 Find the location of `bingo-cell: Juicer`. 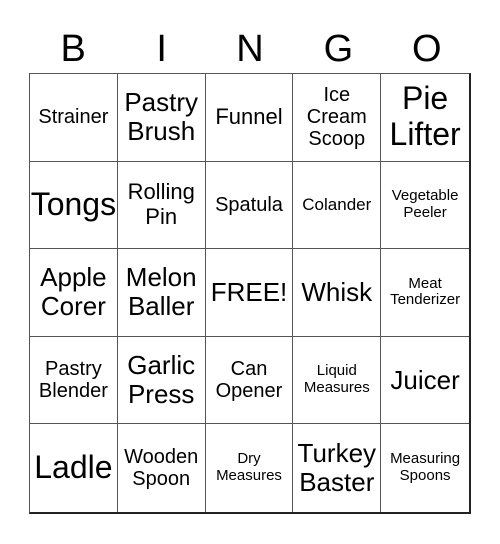

bingo-cell: Juicer is located at coordinates (425, 381).